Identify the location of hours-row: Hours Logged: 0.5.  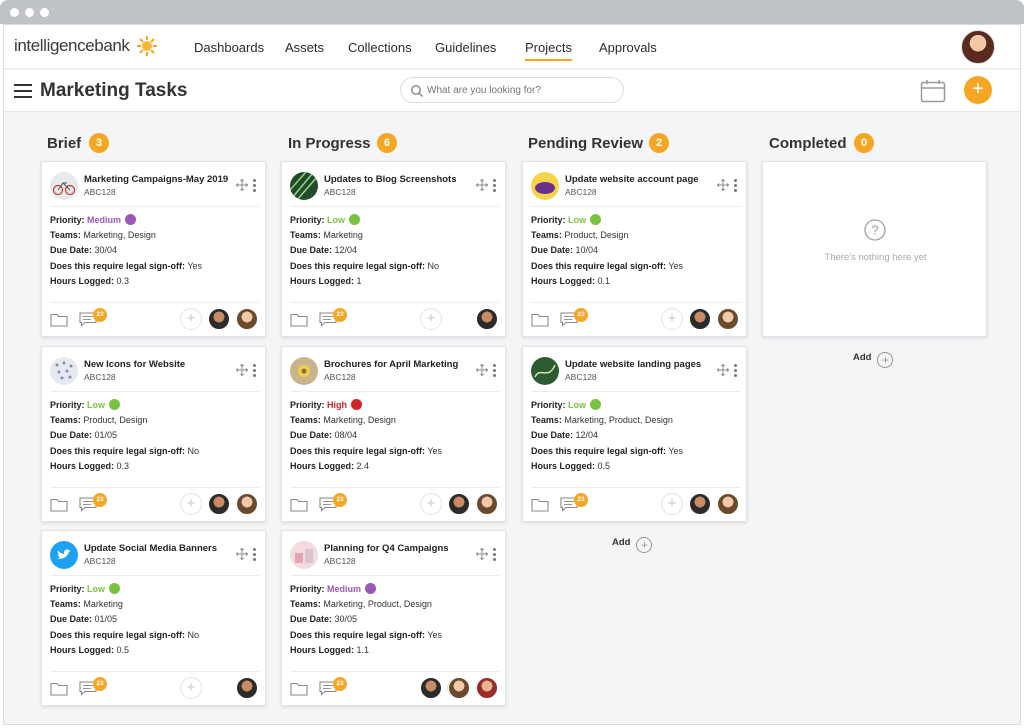
(637, 469).